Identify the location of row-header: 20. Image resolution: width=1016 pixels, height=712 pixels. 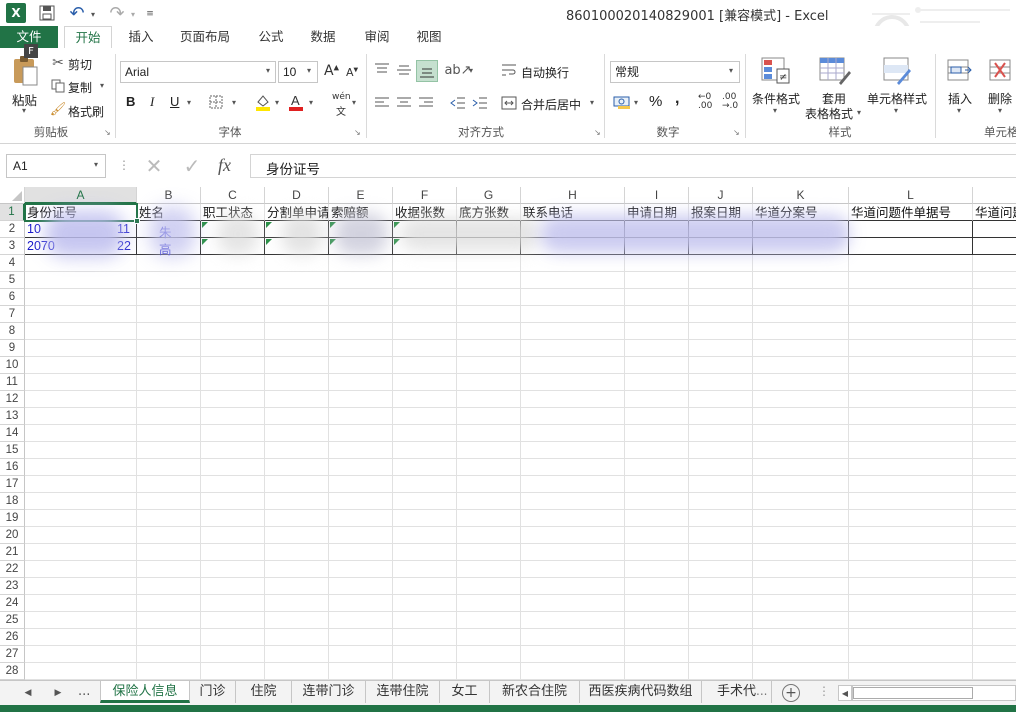
(12, 535).